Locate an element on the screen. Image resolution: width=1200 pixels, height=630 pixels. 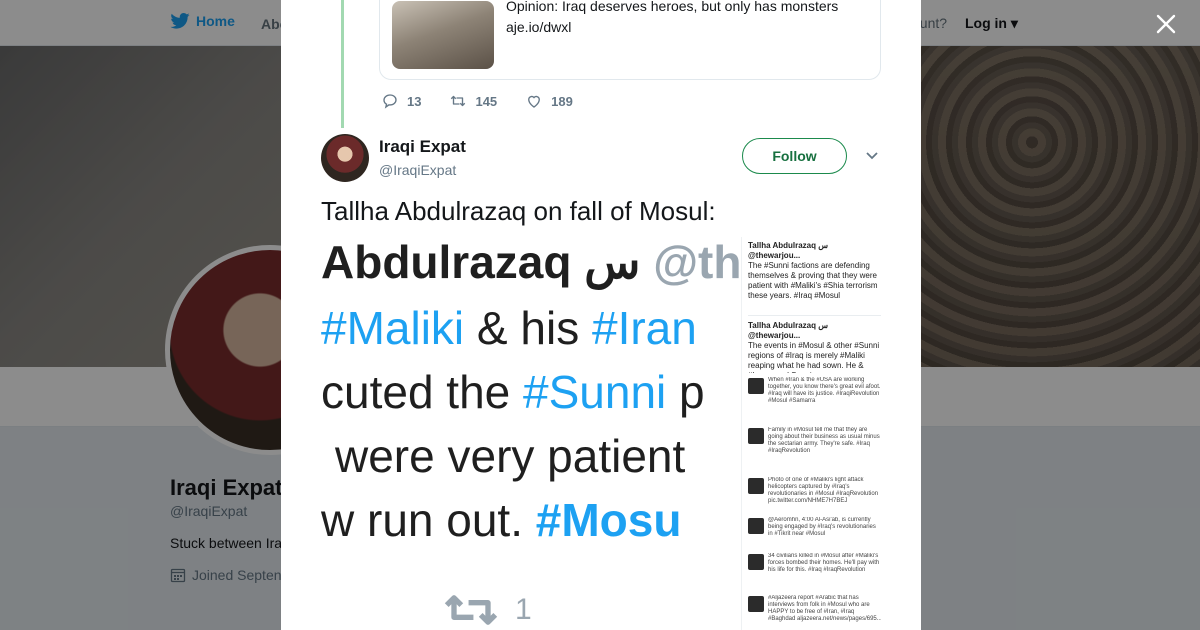
zoomed-line-4: were very patient is located at coordinates (510, 456).